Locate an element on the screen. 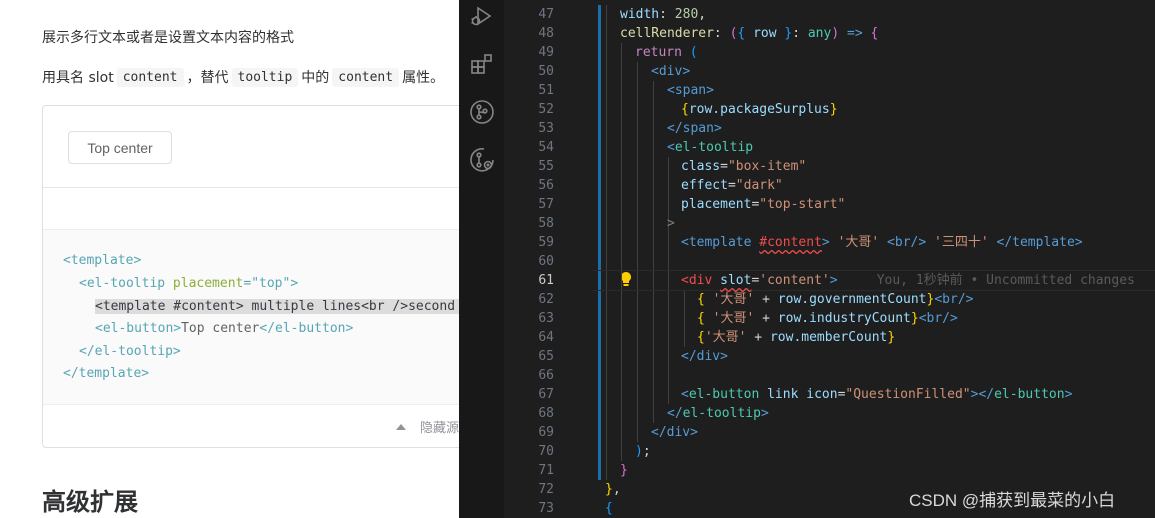  code-text: <el-button> is located at coordinates (138, 328).